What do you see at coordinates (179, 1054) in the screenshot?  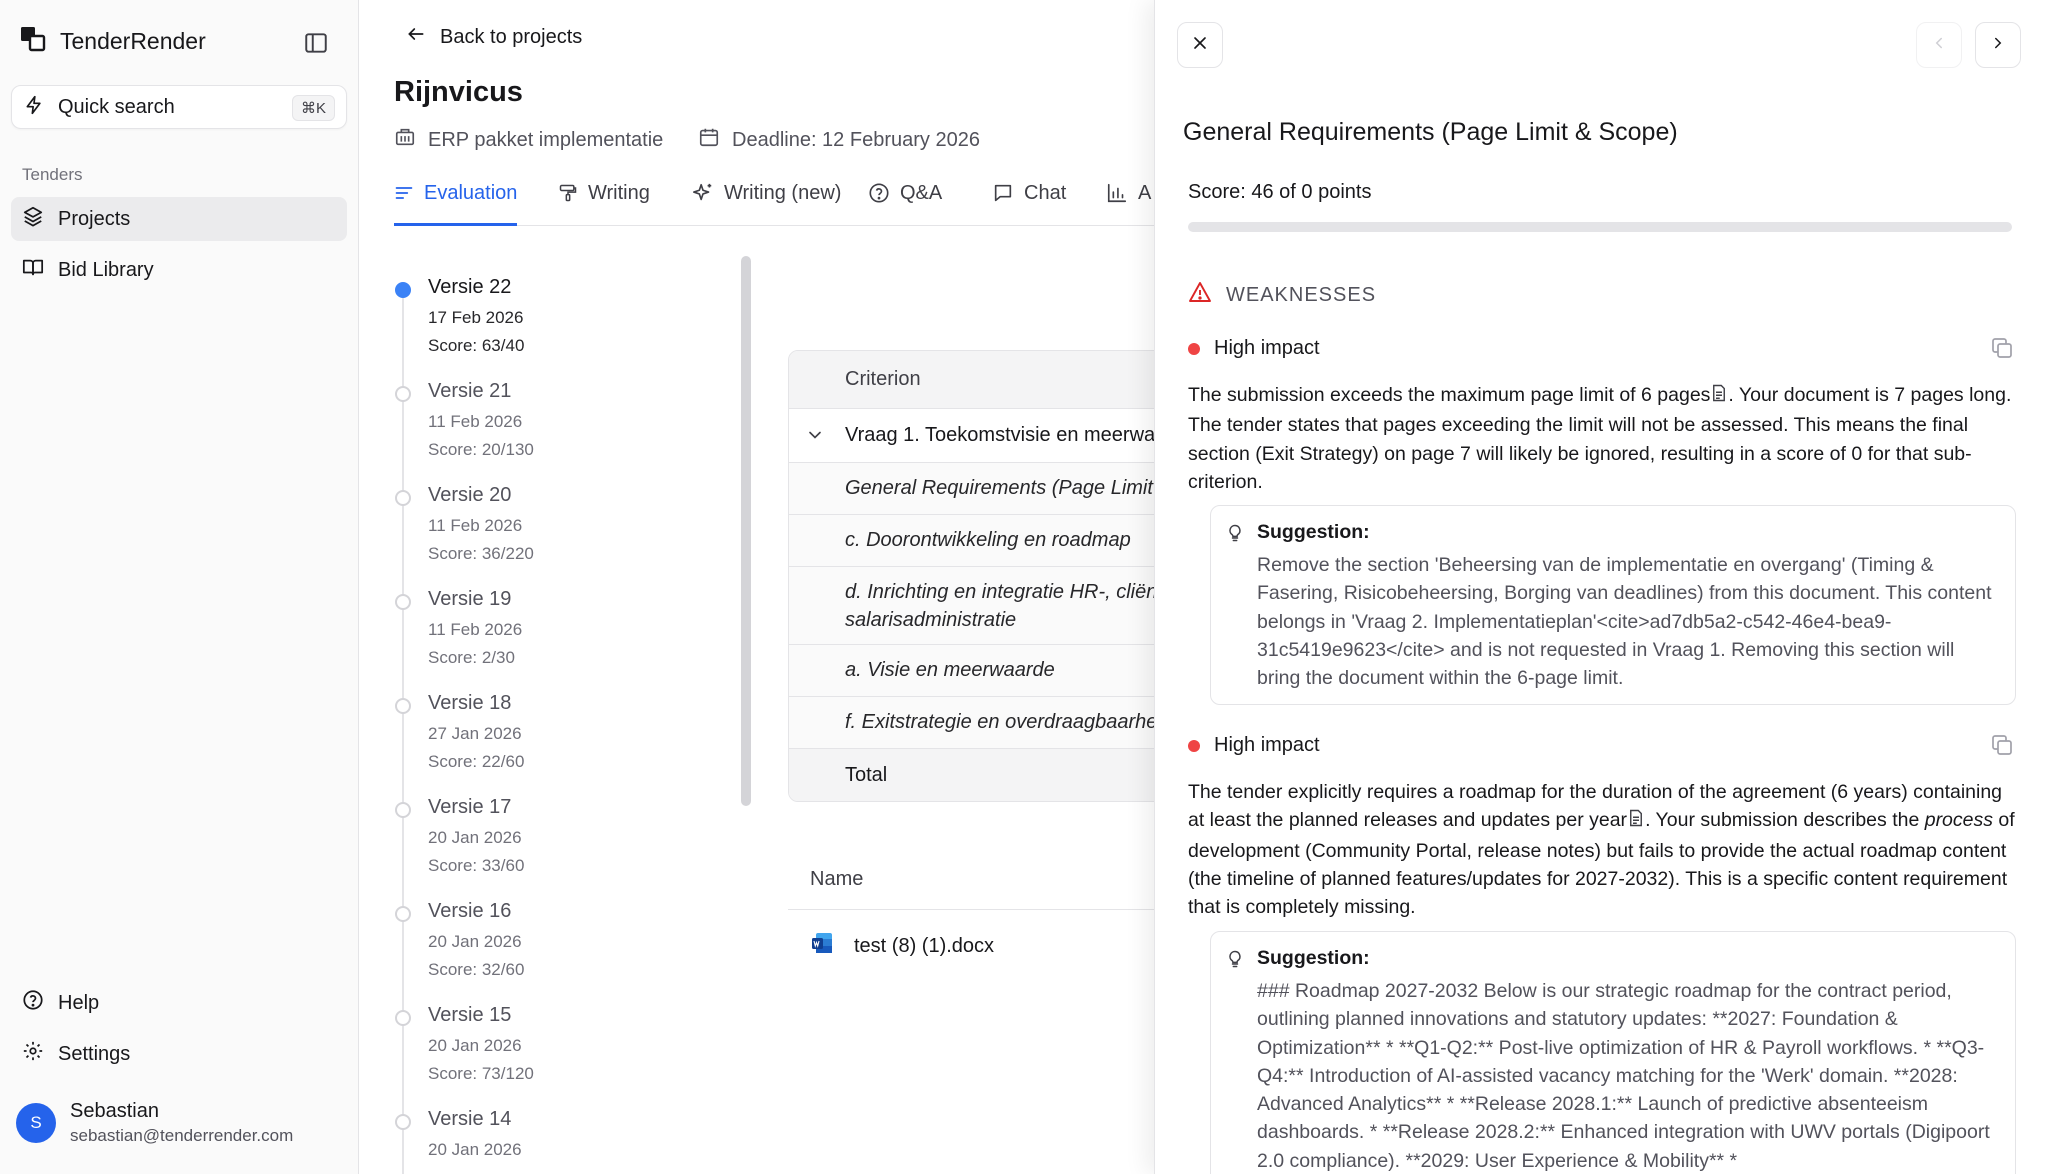 I see `sidebar-item-settings: Settings` at bounding box center [179, 1054].